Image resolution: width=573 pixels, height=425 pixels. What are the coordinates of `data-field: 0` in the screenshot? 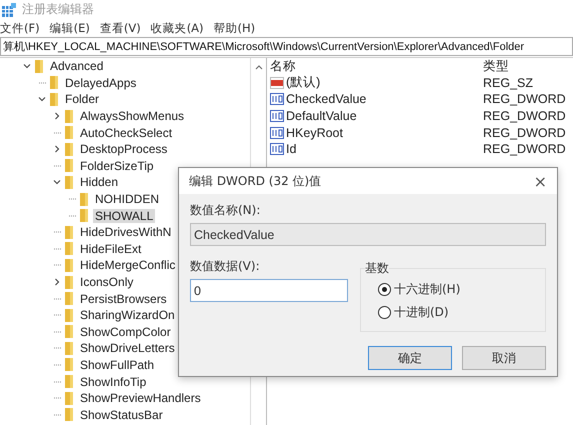 It's located at (269, 290).